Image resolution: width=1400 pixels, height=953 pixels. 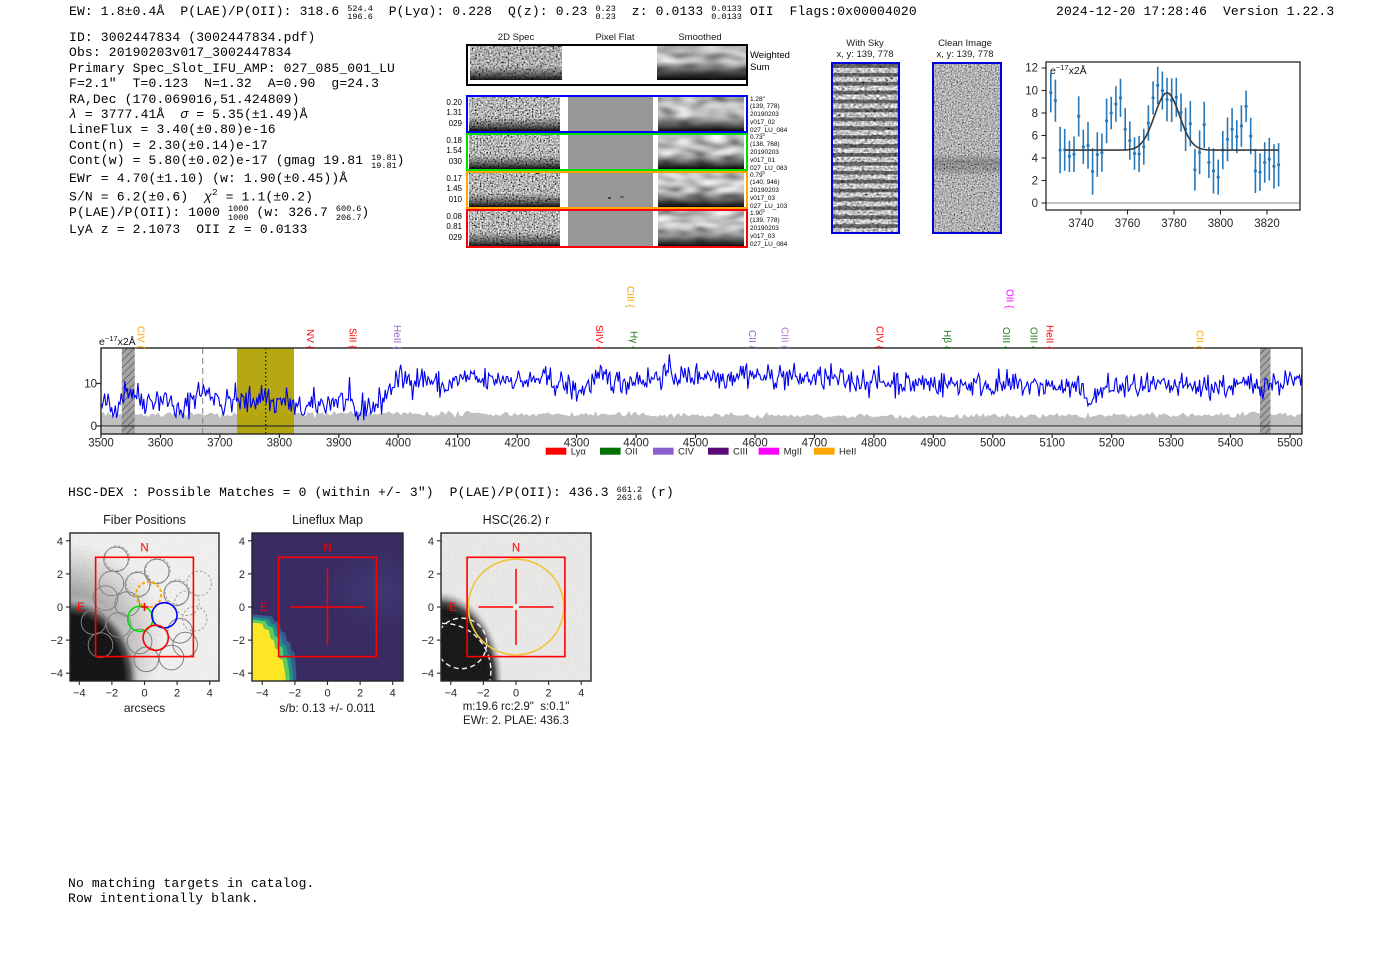 I want to click on svg-text: Lineflux Map, so click(x=327, y=520).